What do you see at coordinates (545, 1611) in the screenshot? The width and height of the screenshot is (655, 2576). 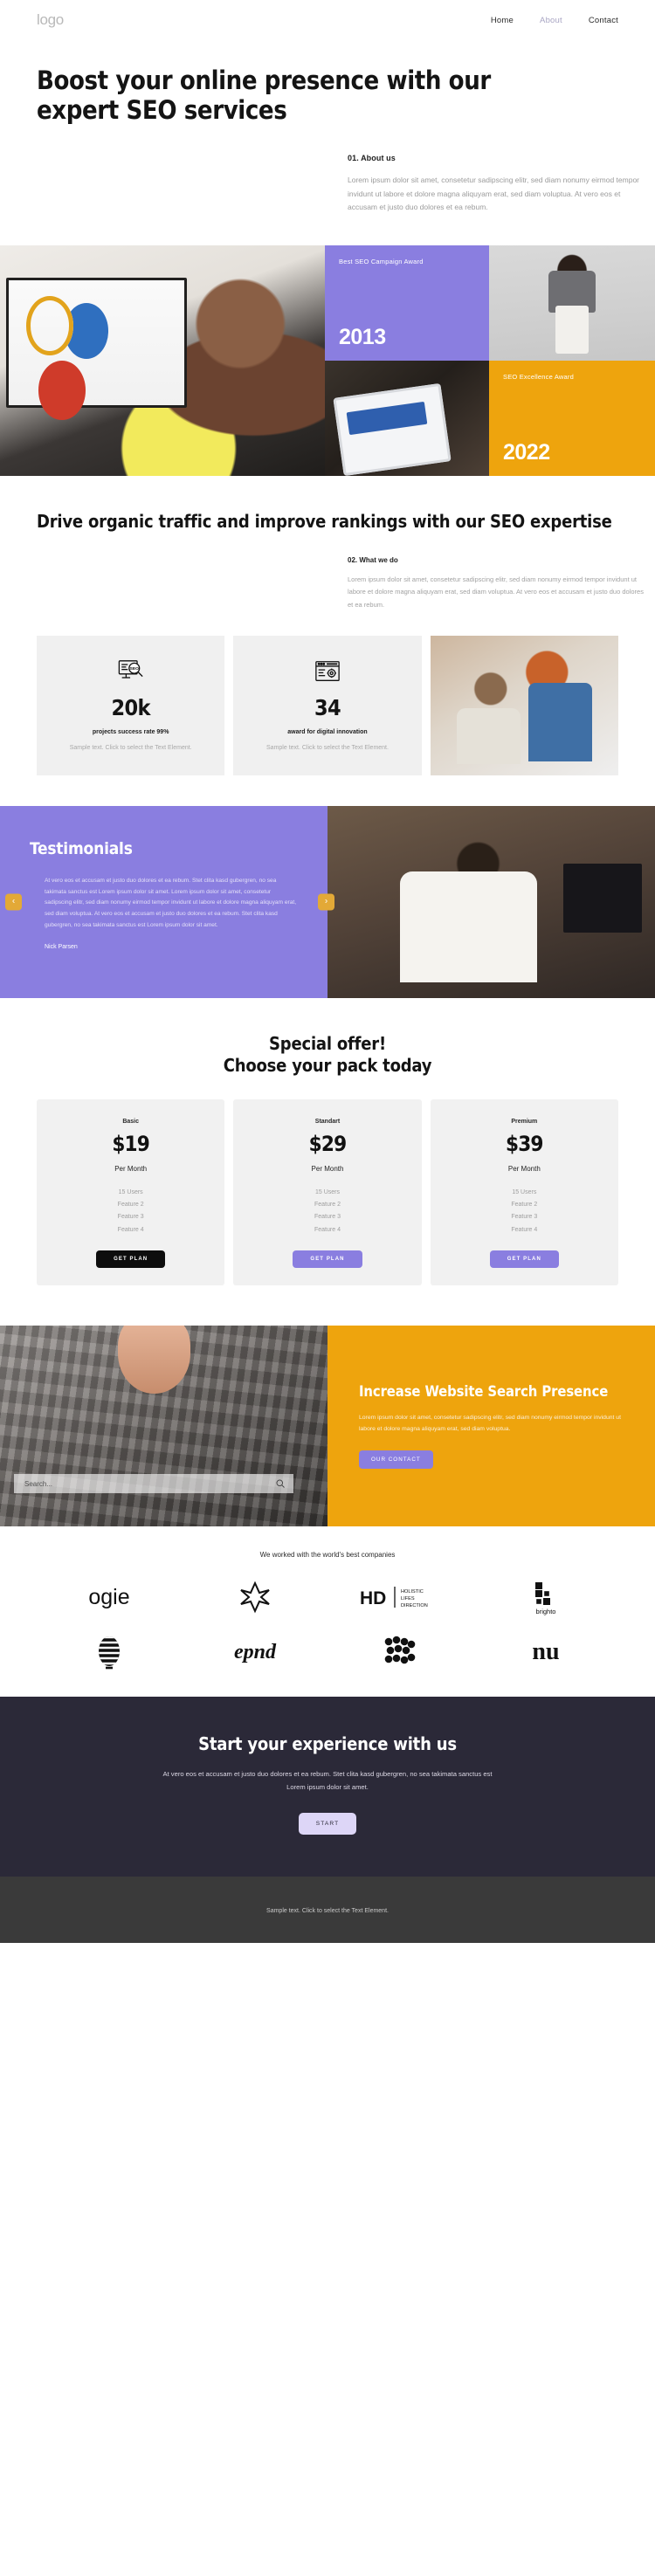 I see `brighto-logo-text: brighto` at bounding box center [545, 1611].